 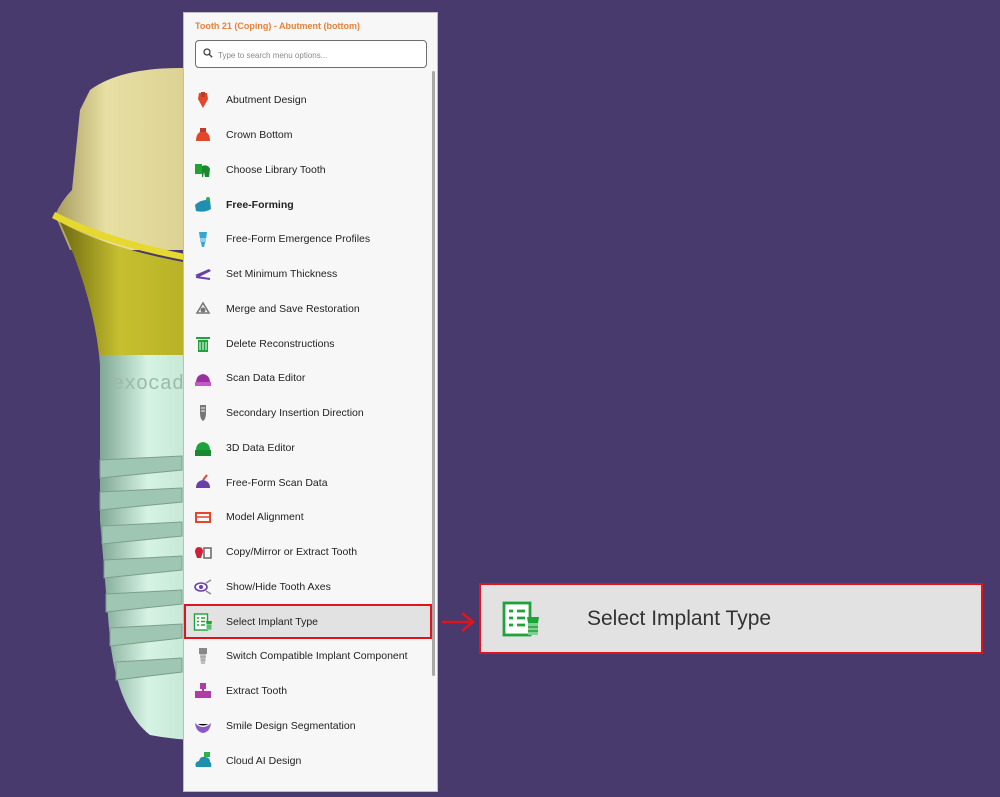 What do you see at coordinates (679, 618) in the screenshot?
I see `zoomed-label: Select Implant Type` at bounding box center [679, 618].